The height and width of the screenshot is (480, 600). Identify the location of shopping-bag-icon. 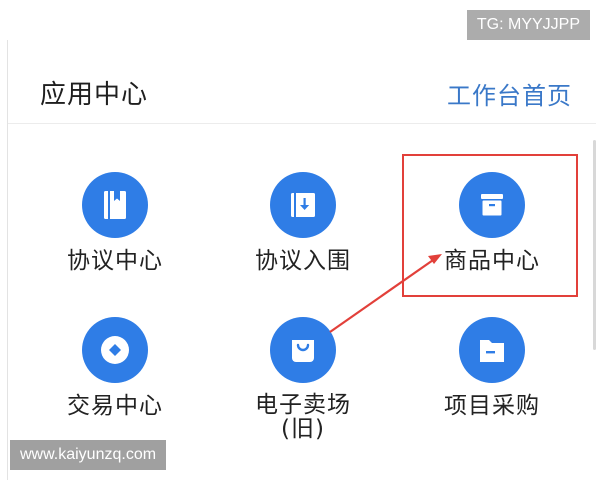
(303, 350).